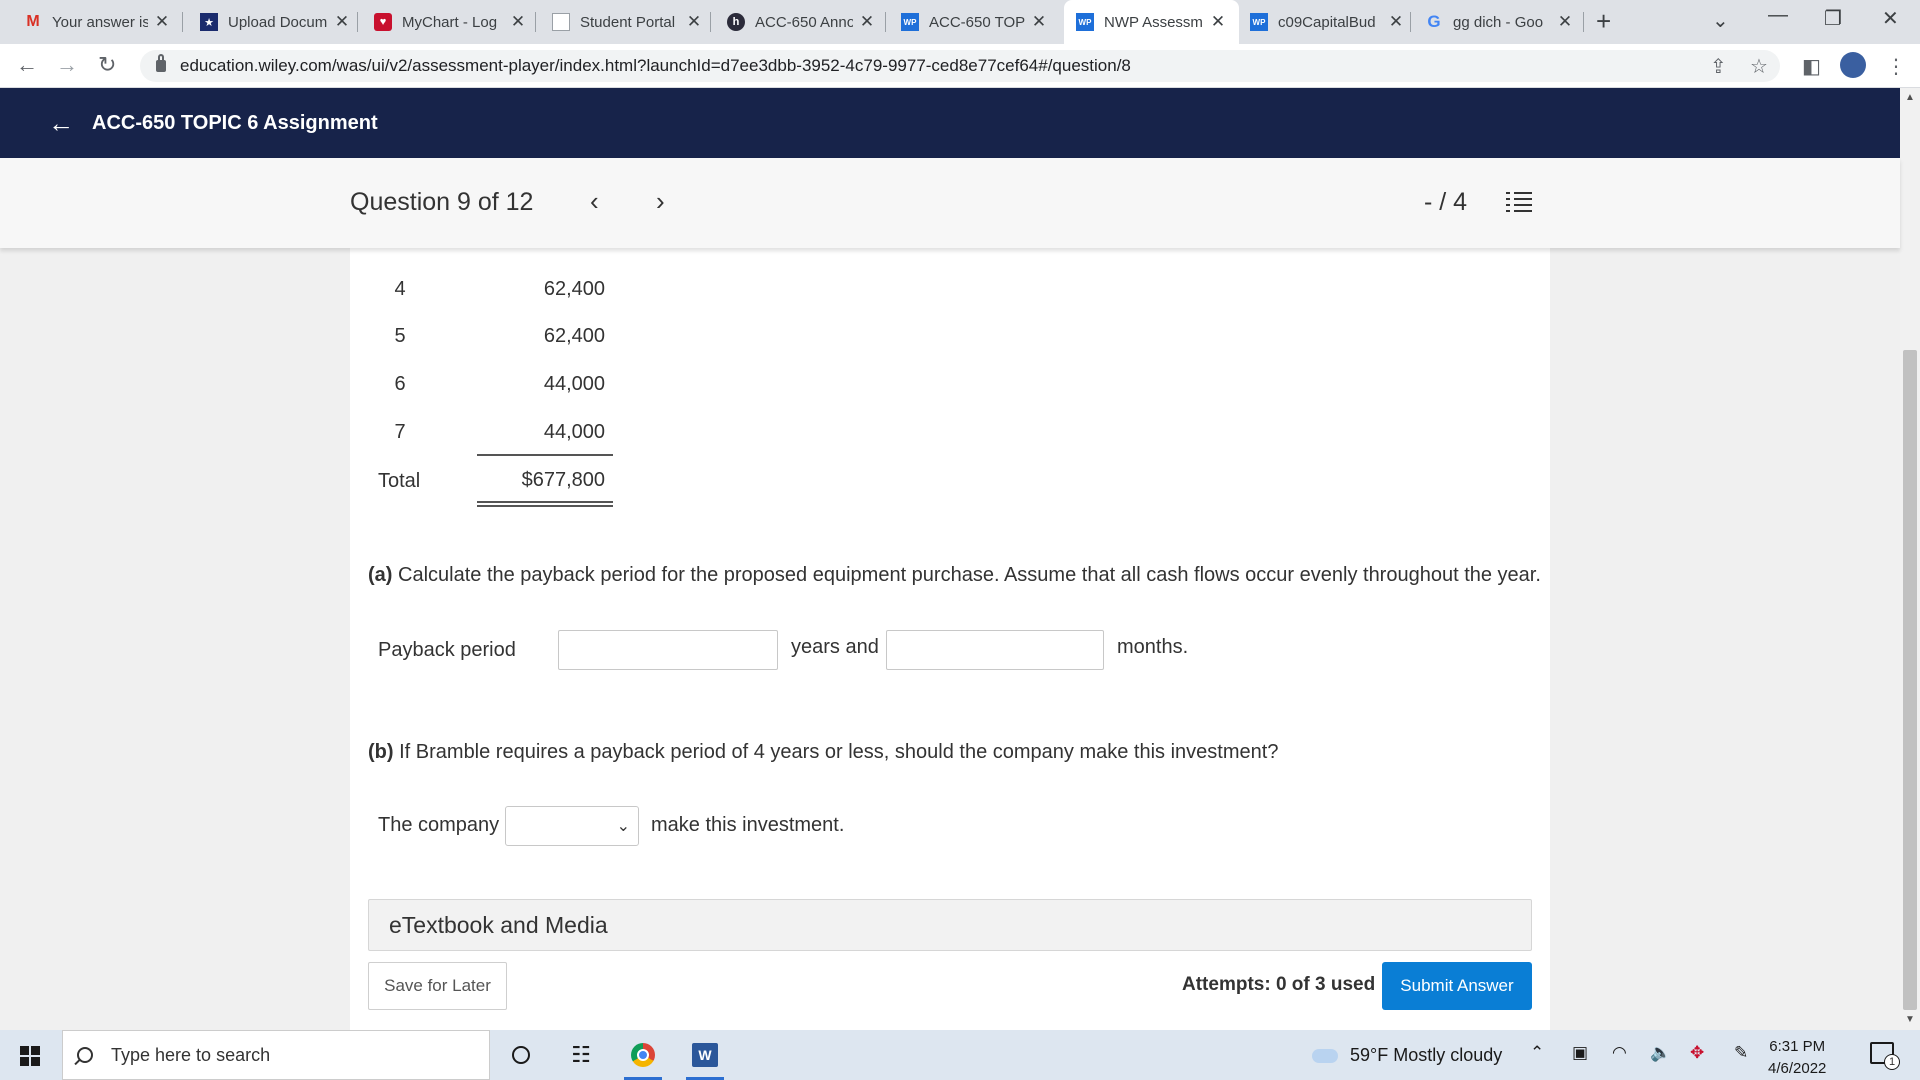 This screenshot has width=1920, height=1080. Describe the element at coordinates (1537, 1053) in the screenshot. I see `tray-chevron-up-icon: ⌃` at that location.